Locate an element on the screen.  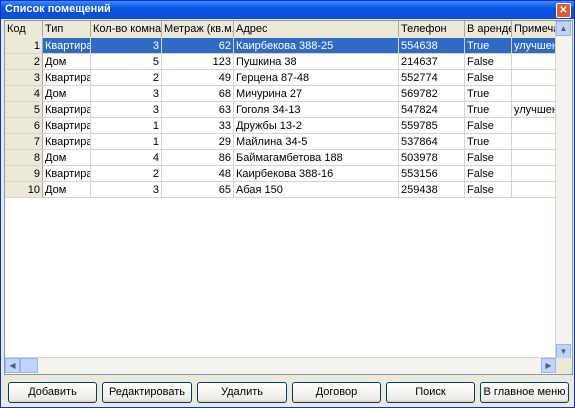
horizontal-scrollbar: ◀ ▶ is located at coordinates (280, 365).